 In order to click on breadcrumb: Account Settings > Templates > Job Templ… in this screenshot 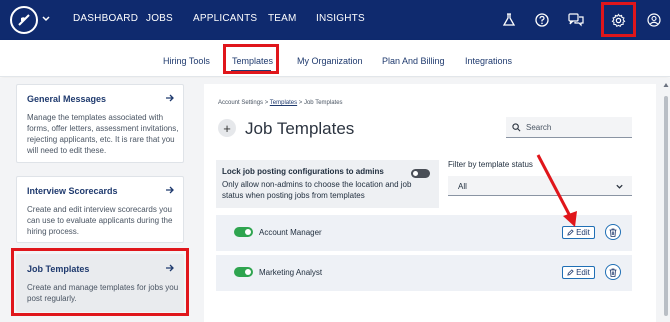, I will do `click(280, 103)`.